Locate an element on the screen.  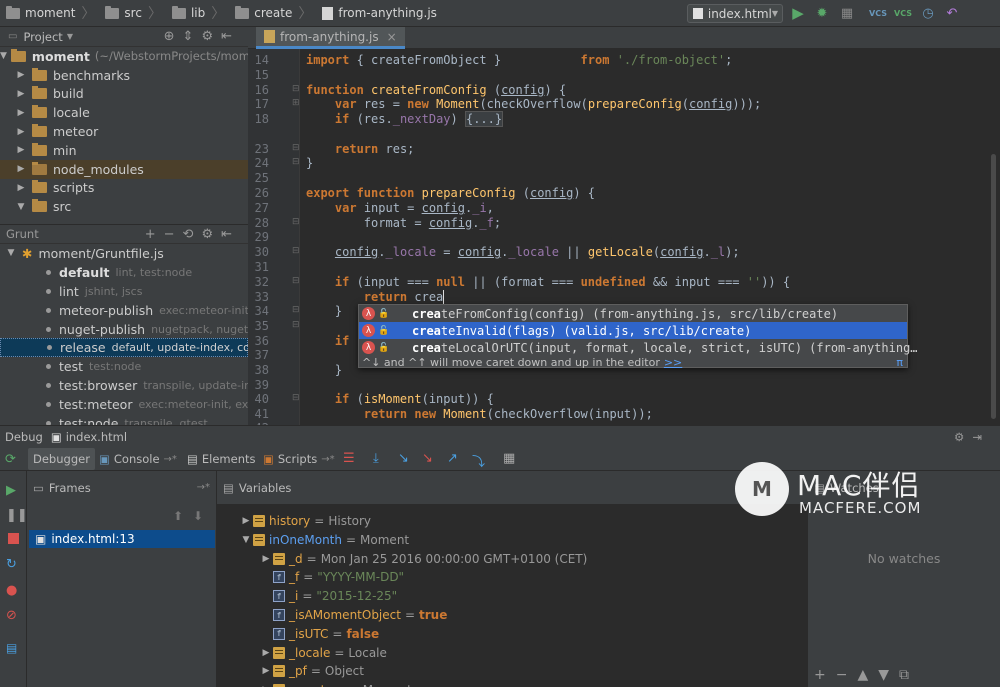
refresh-icon: ↻ is located at coordinates (13, 564).